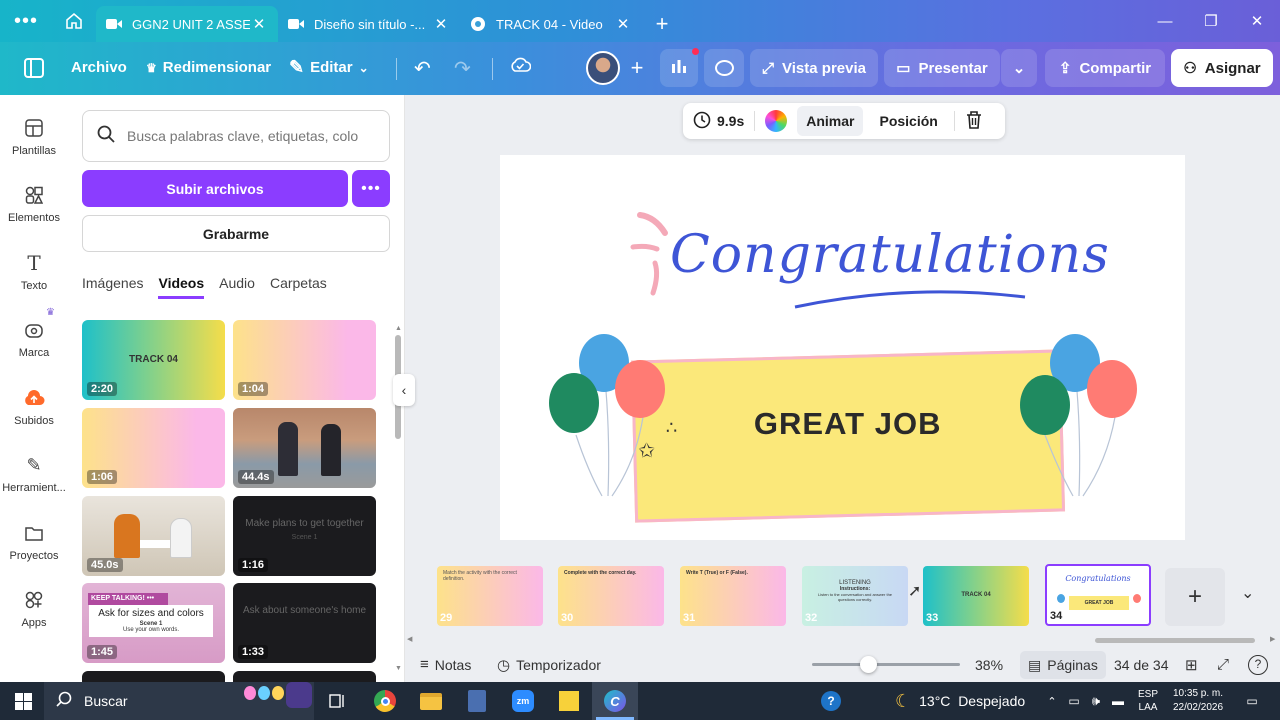 This screenshot has height=720, width=1280. I want to click on close-window-icon: ✕, so click(1257, 21).